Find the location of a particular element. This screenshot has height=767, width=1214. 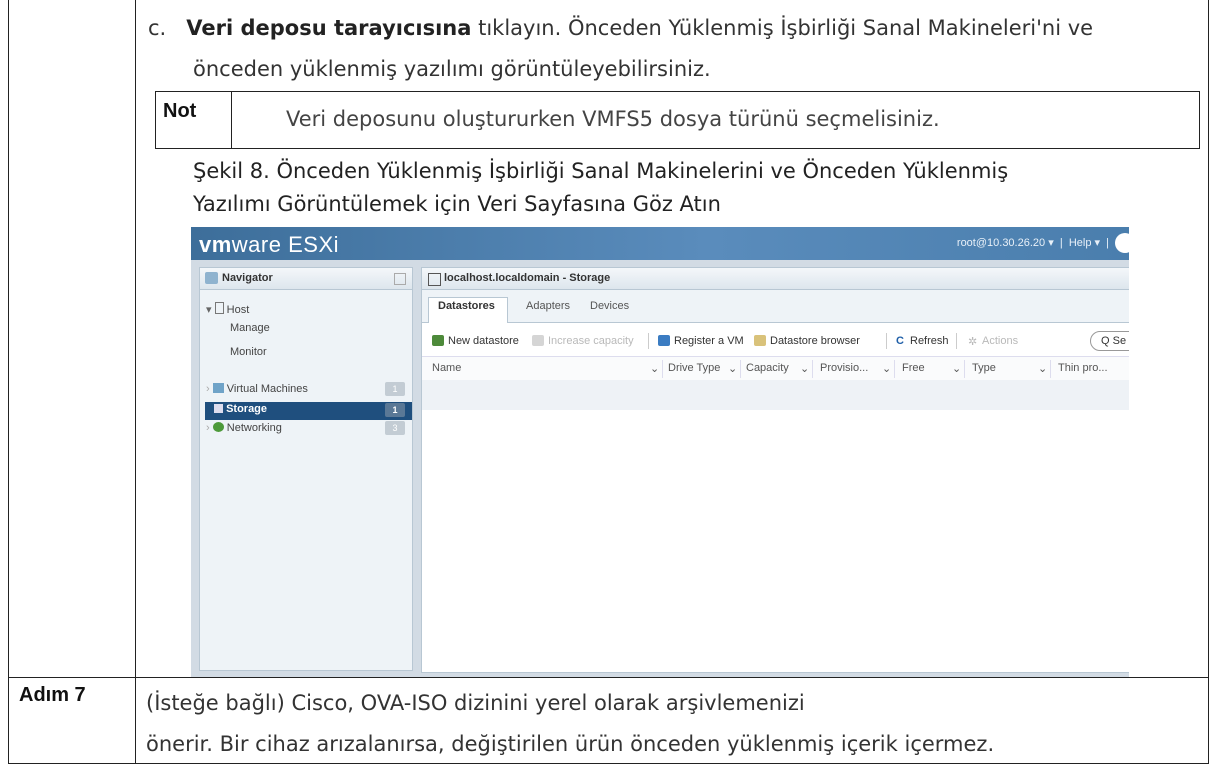

row-divider is located at coordinates (608, 677).